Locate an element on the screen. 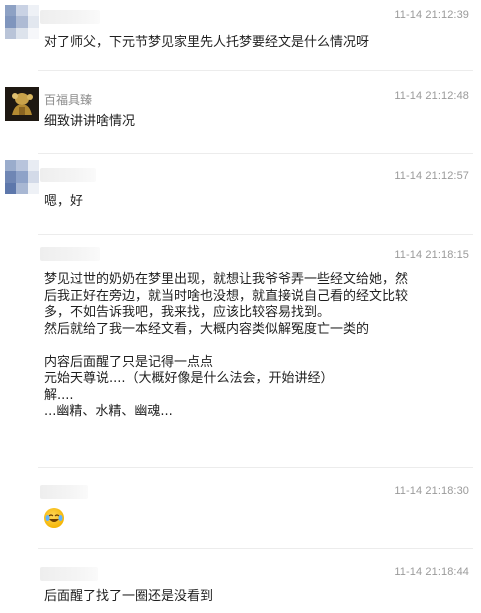 Image resolution: width=481 pixels, height=613 pixels. laughing-crying-emoji-icon is located at coordinates (54, 518).